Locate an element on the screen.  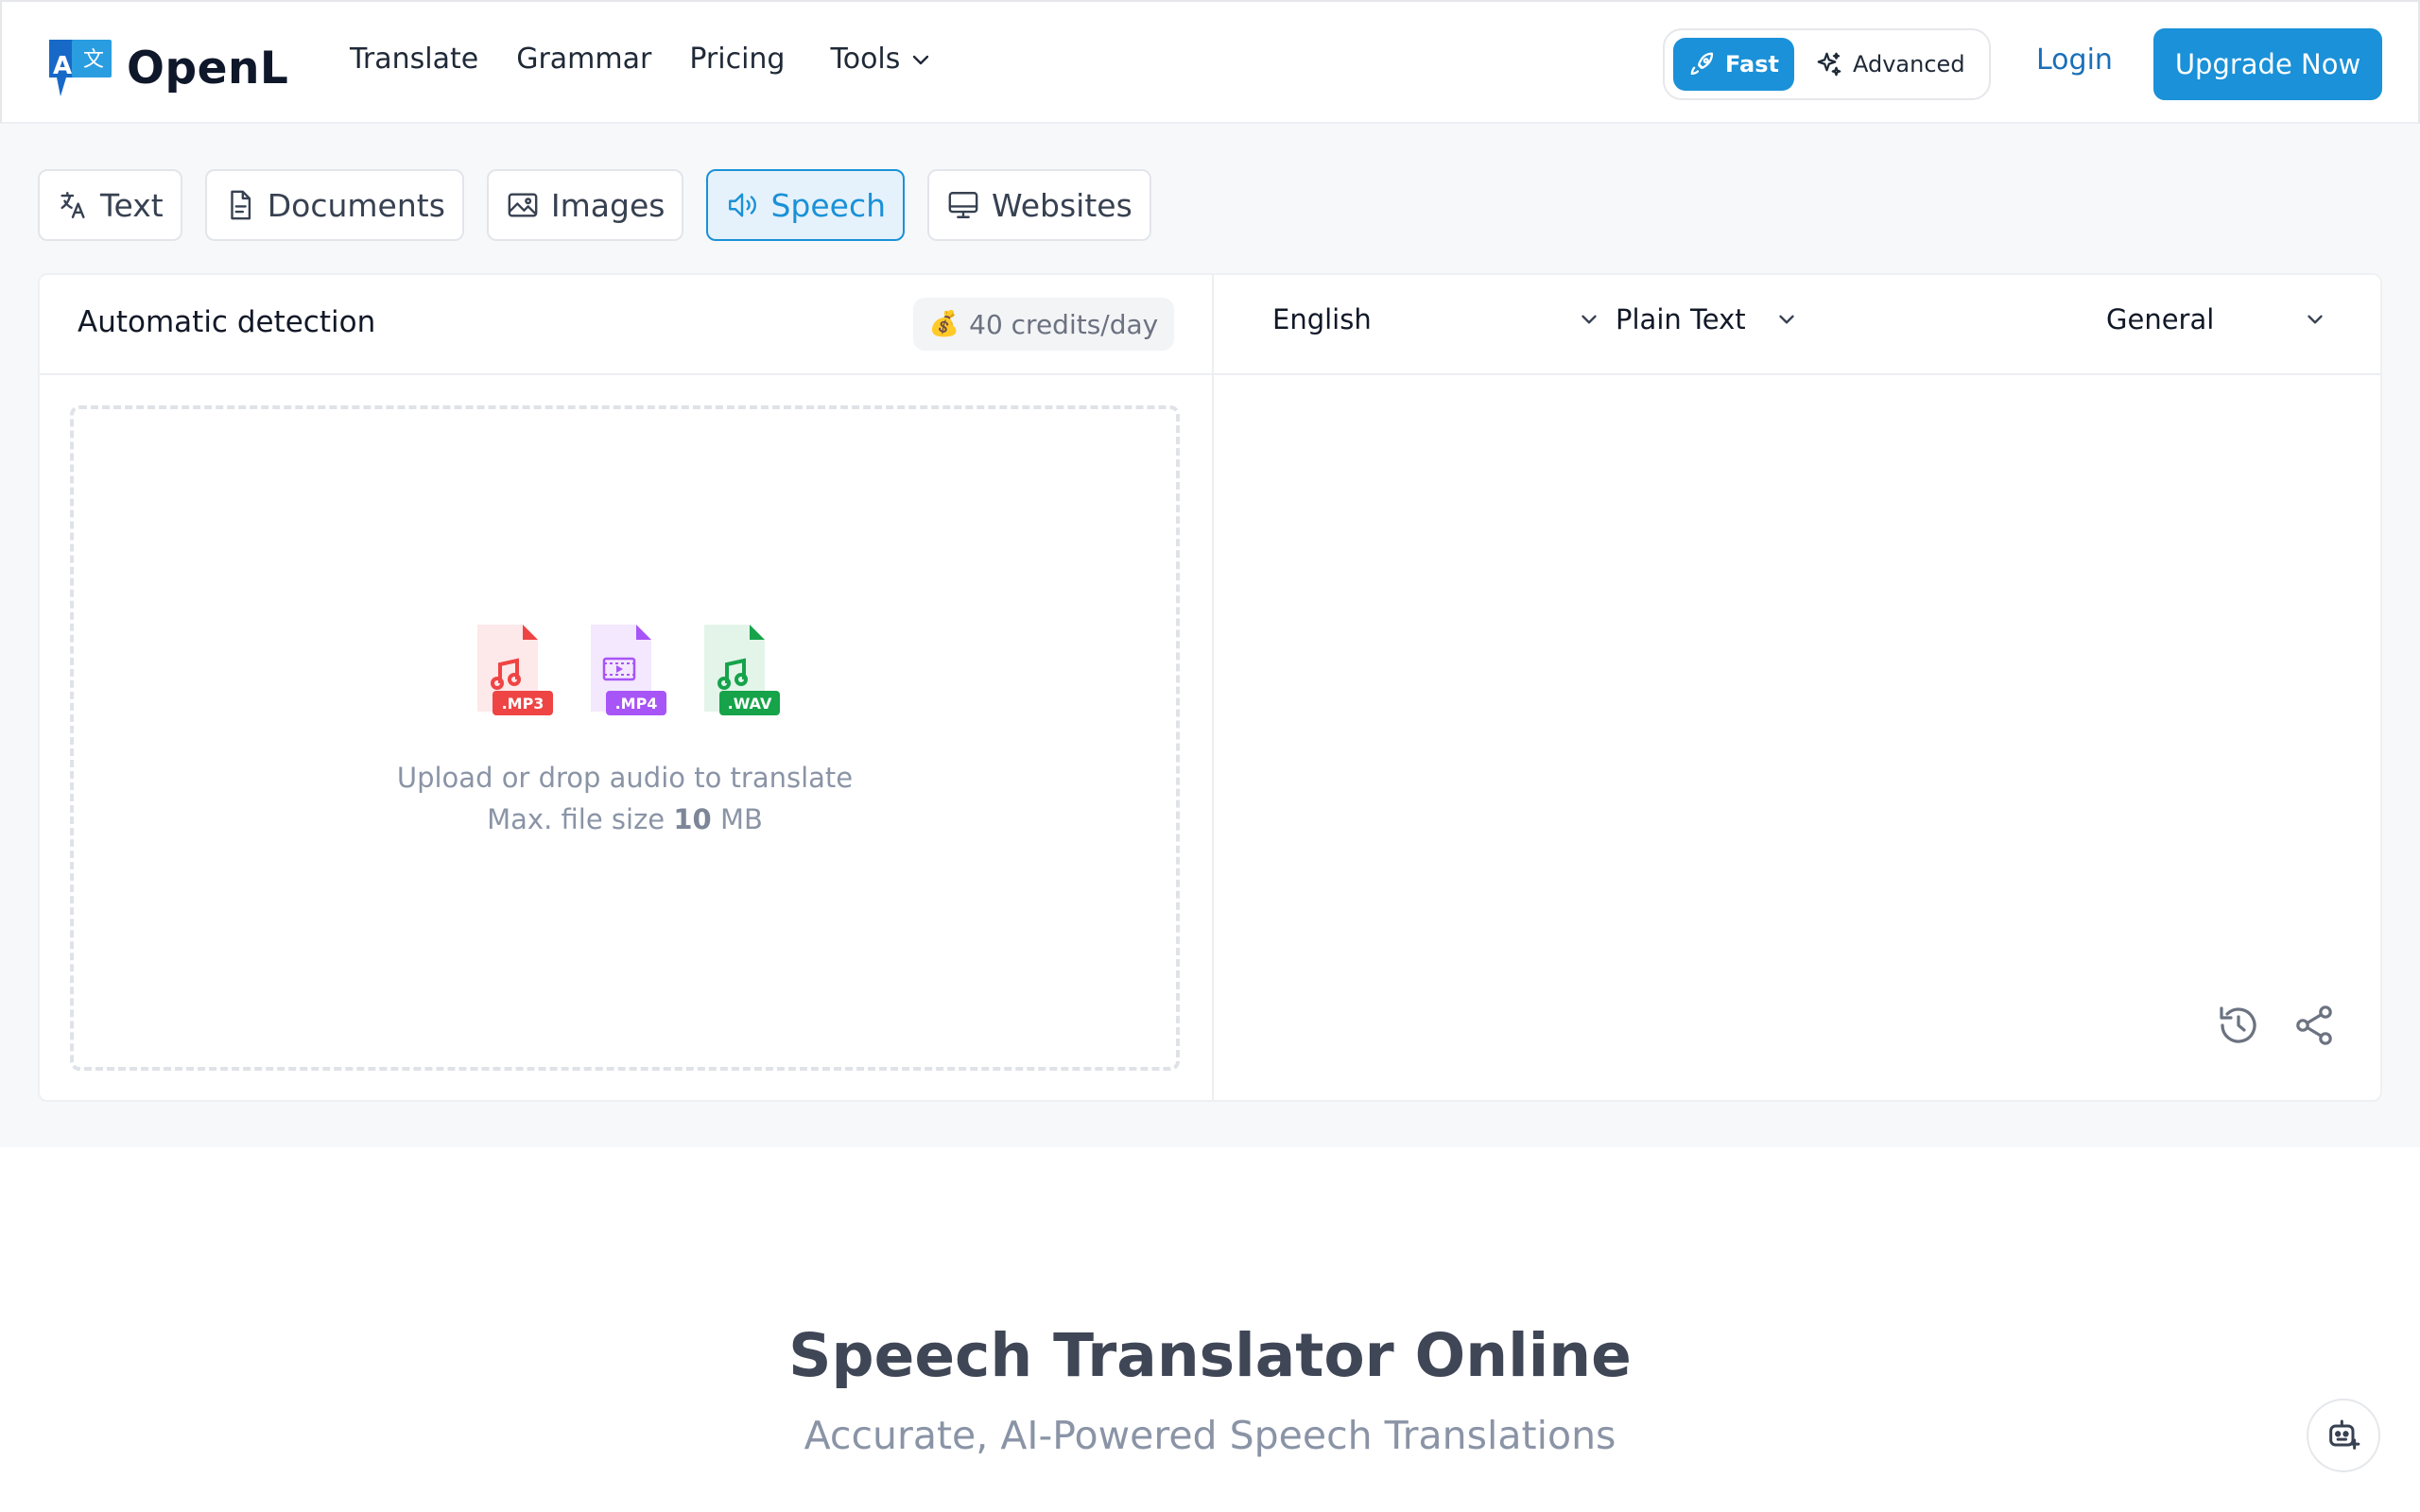
support-bot-icon is located at coordinates (2345, 1434).